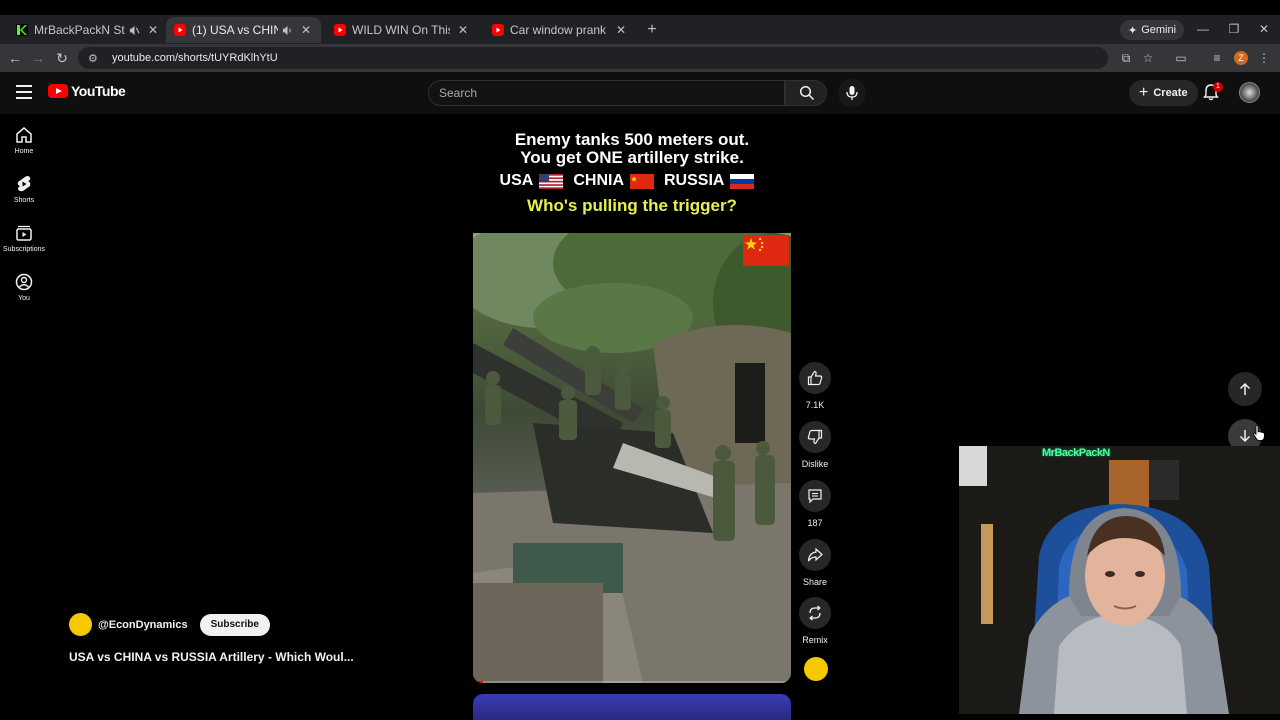 Image resolution: width=1280 pixels, height=720 pixels. What do you see at coordinates (1076, 453) in the screenshot?
I see `streamer-name-overlay: MrBackPackN` at bounding box center [1076, 453].